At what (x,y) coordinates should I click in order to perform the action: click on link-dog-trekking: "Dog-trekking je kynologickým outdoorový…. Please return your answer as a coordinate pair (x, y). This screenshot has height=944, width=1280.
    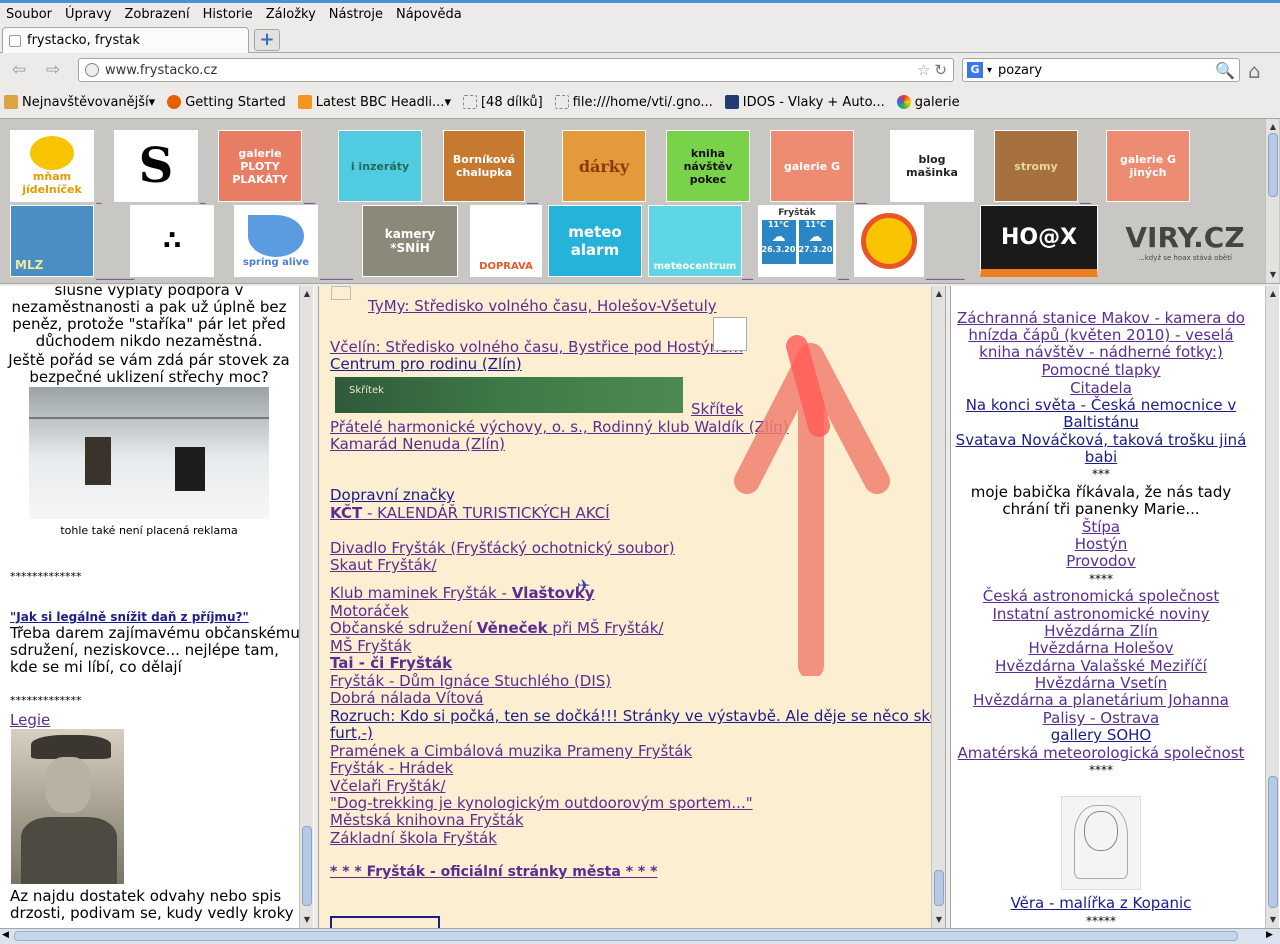
    Looking at the image, I should click on (541, 803).